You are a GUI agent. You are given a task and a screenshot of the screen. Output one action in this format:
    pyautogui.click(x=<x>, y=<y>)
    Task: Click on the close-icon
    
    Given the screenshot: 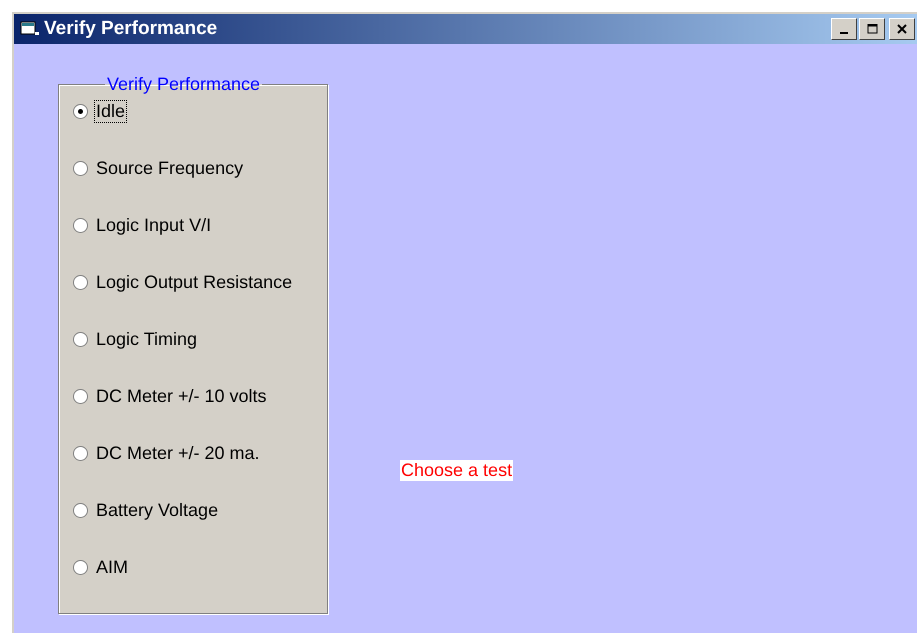 What is the action you would take?
    pyautogui.click(x=902, y=29)
    